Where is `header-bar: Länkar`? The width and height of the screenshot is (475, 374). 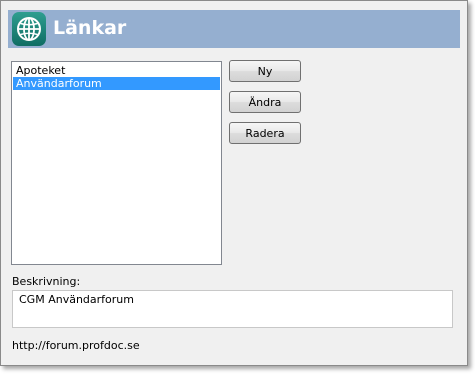
header-bar: Länkar is located at coordinates (234, 29).